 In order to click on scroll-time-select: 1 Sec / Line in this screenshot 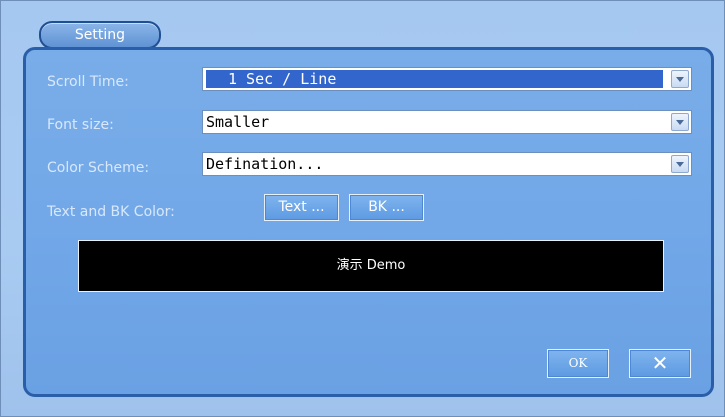, I will do `click(447, 79)`.